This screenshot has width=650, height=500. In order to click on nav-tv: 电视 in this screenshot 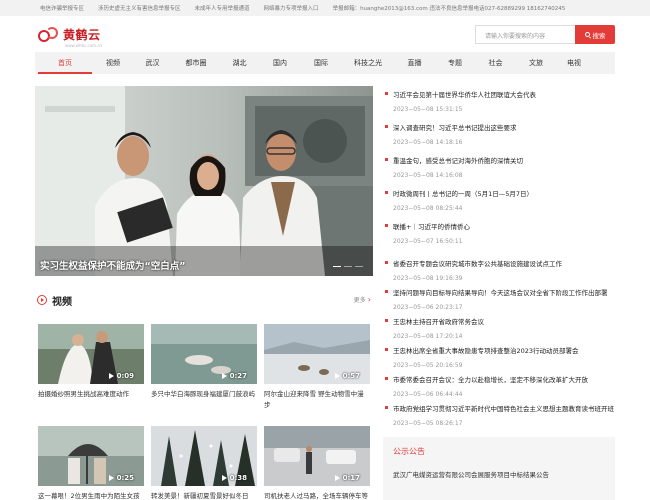, I will do `click(574, 63)`.